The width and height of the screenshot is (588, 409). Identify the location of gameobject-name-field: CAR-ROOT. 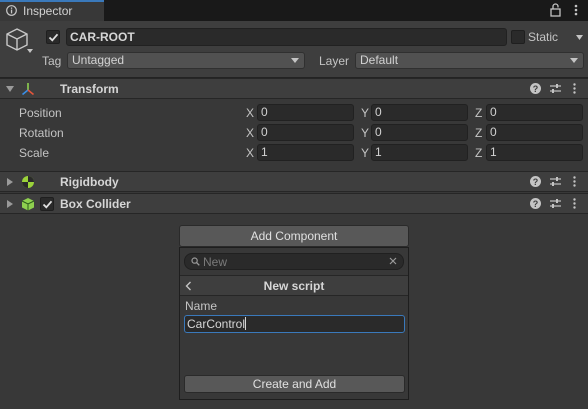
(286, 37).